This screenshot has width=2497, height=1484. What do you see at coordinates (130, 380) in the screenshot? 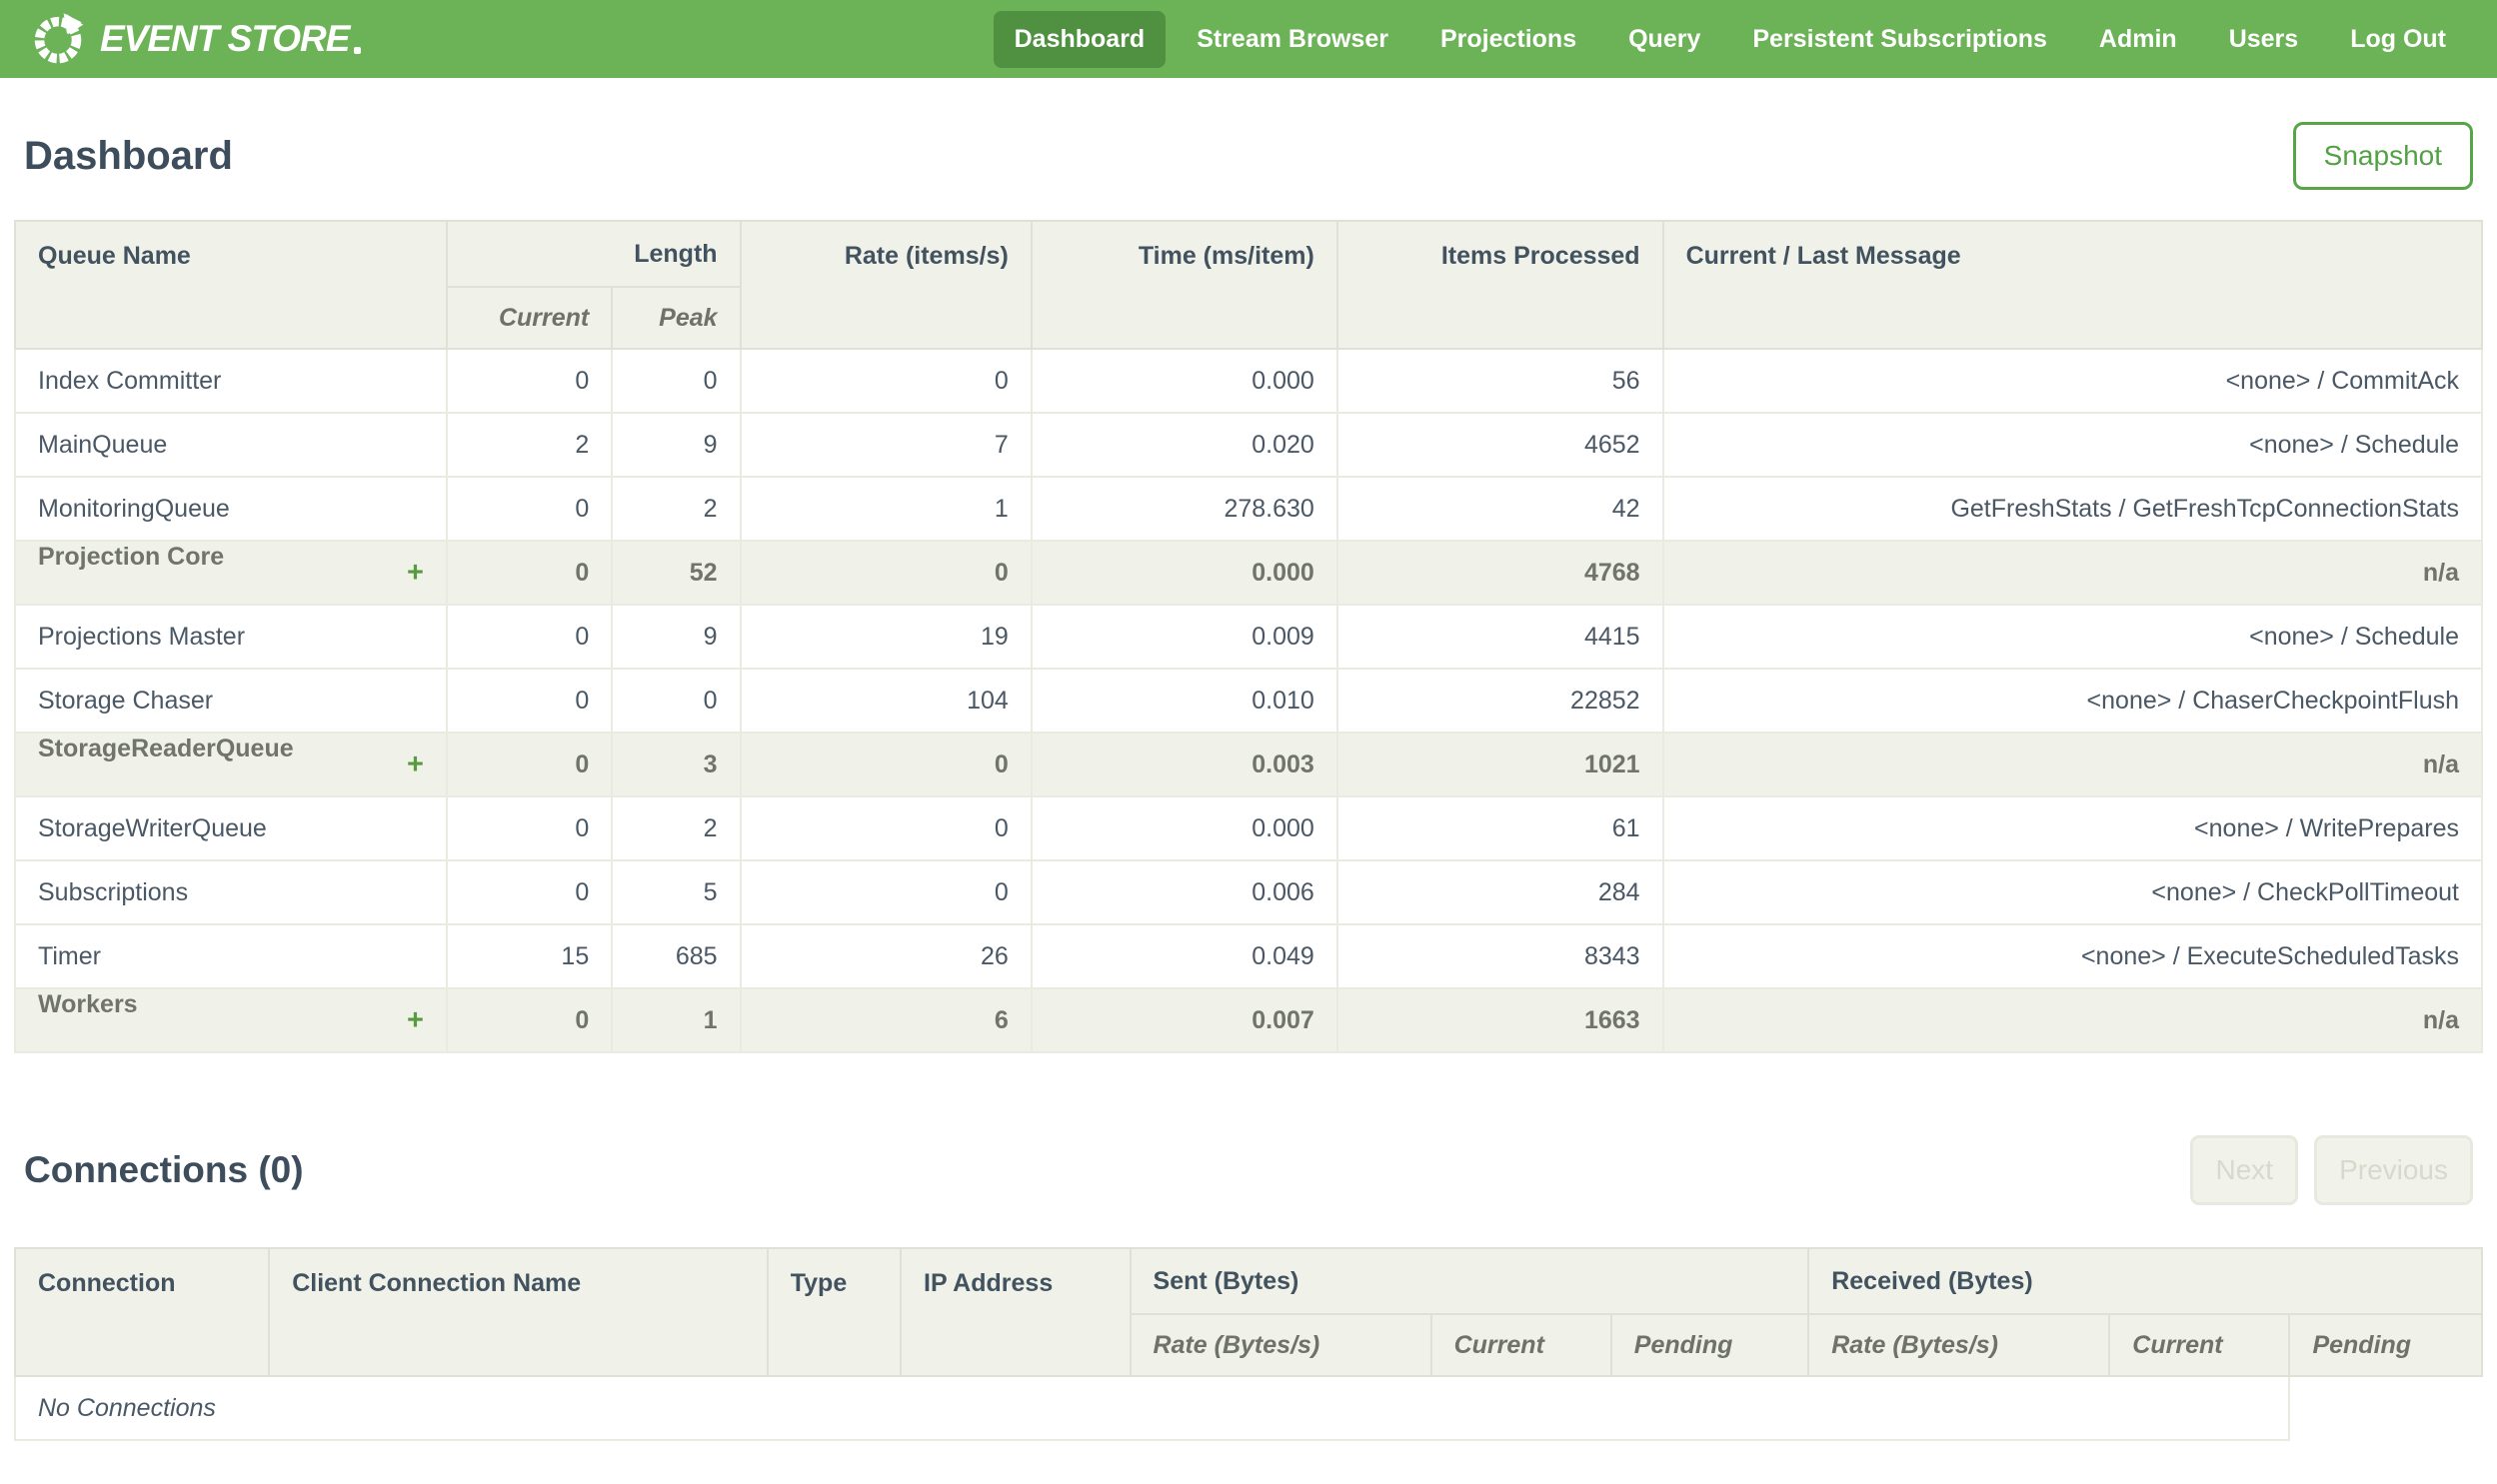
I see `queue-name: Index Committer` at bounding box center [130, 380].